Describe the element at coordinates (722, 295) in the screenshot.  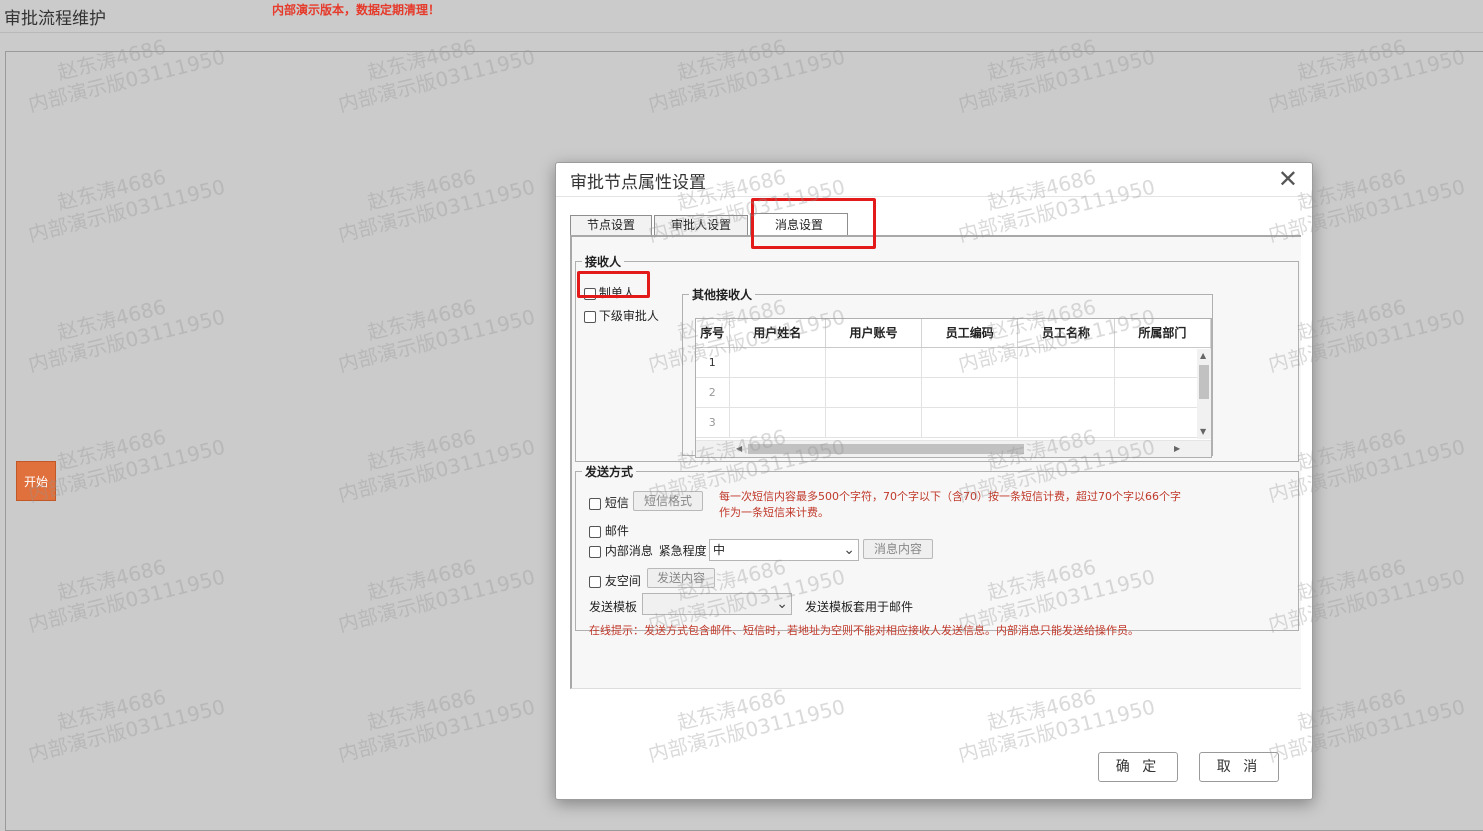
I see `other-recipients-legend: 其他接收人` at that location.